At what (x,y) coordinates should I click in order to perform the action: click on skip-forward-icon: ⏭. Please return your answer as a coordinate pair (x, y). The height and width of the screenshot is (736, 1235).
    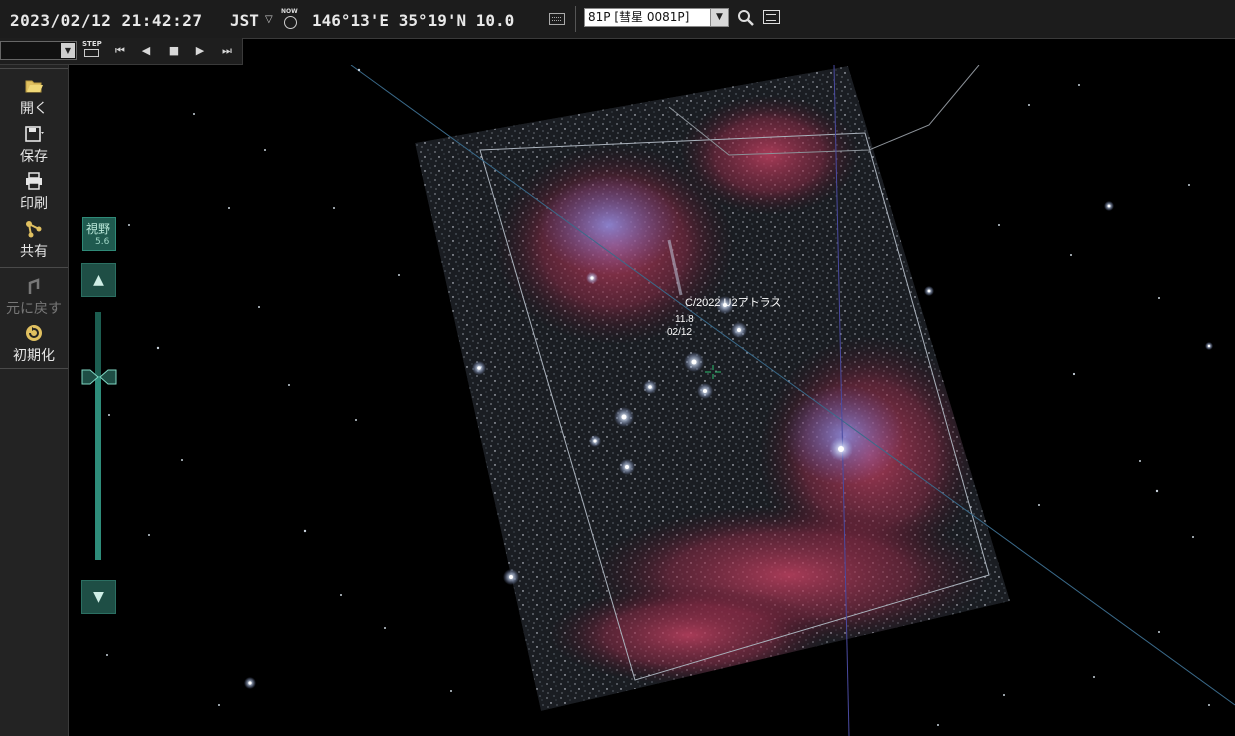
    Looking at the image, I should click on (227, 51).